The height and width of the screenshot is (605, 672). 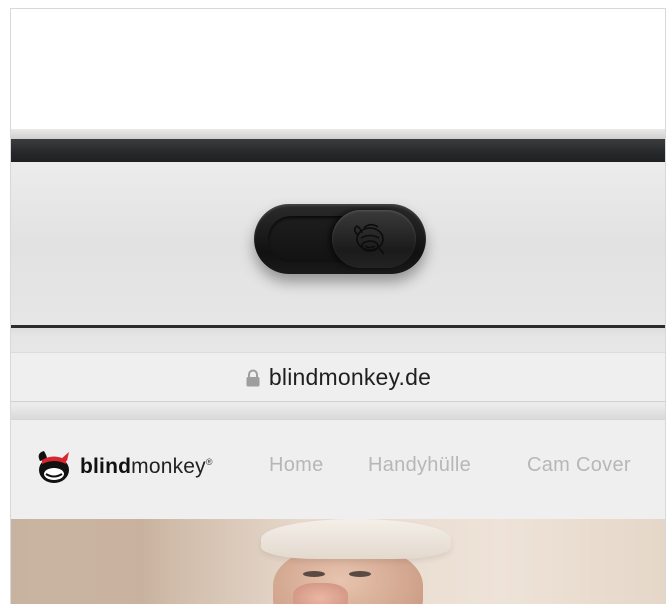 I want to click on webcam-cover, so click(x=340, y=239).